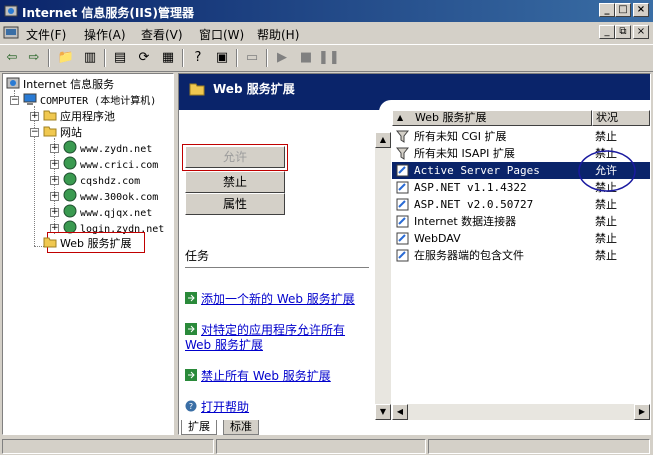  I want to click on mmc-icon, so click(11, 33).